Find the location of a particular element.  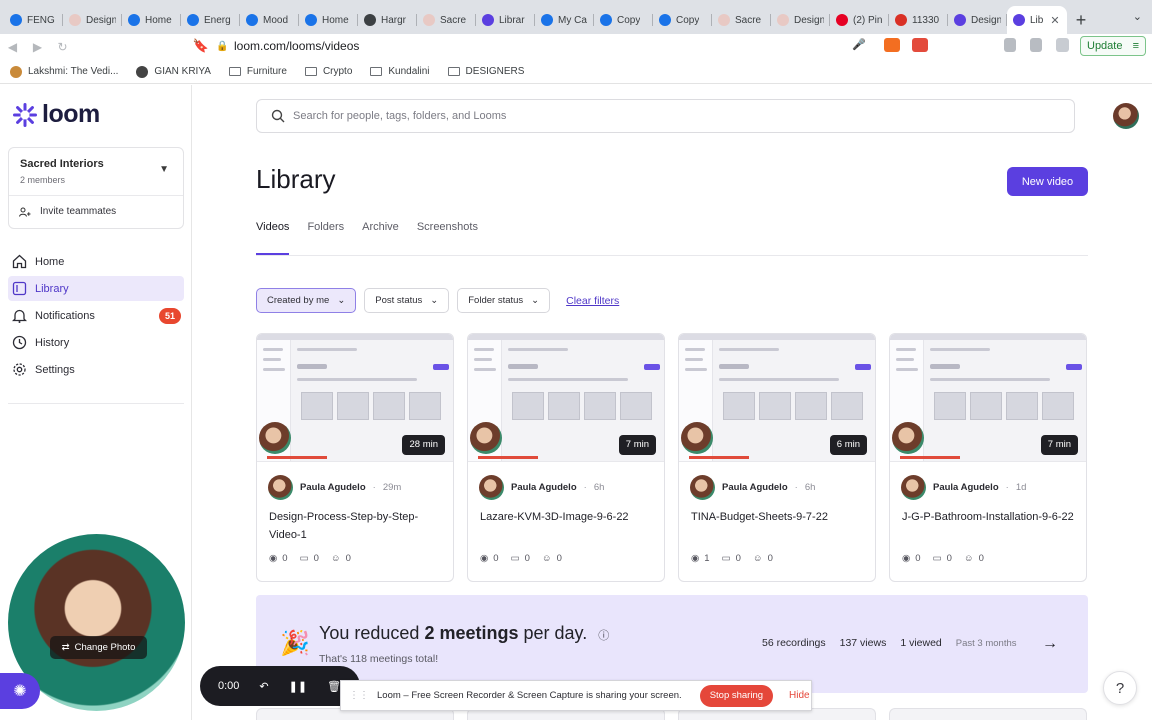

info-icon: ⓘ is located at coordinates (603, 636).